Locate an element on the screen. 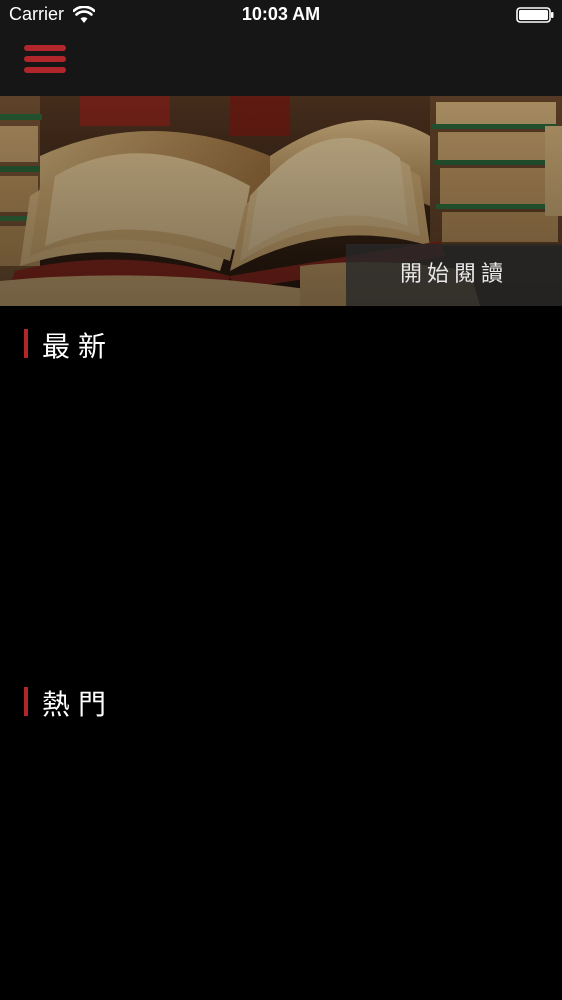 This screenshot has height=1000, width=562. status-bar: Carrier 10:03 AM is located at coordinates (281, 15).